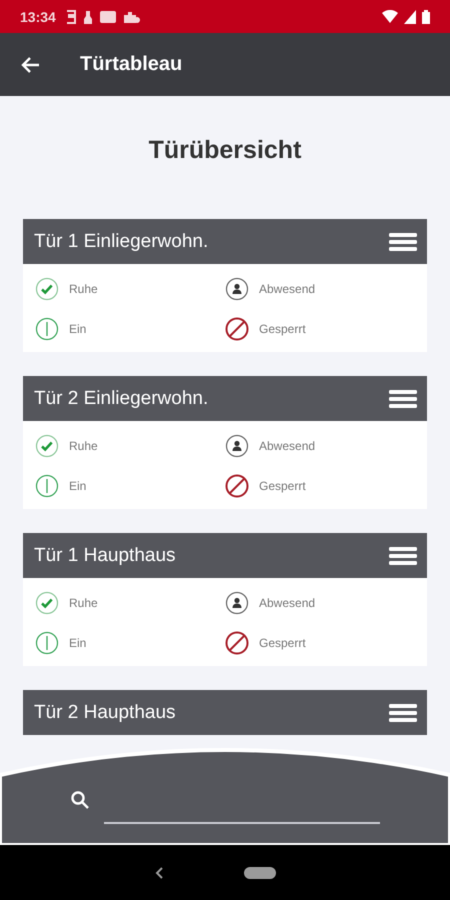 The image size is (450, 900). Describe the element at coordinates (80, 800) in the screenshot. I see `search-icon` at that location.